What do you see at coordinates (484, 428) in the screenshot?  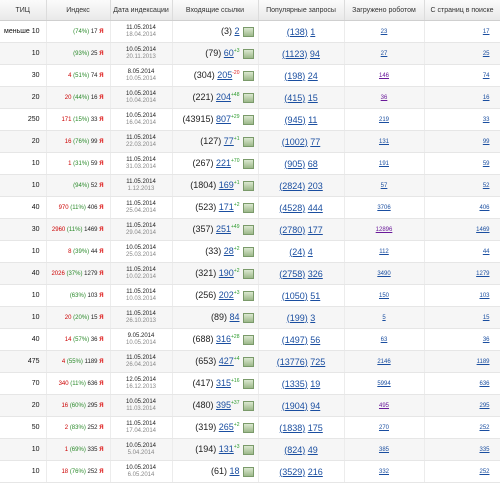 I see `pages-in-search-link: 252` at bounding box center [484, 428].